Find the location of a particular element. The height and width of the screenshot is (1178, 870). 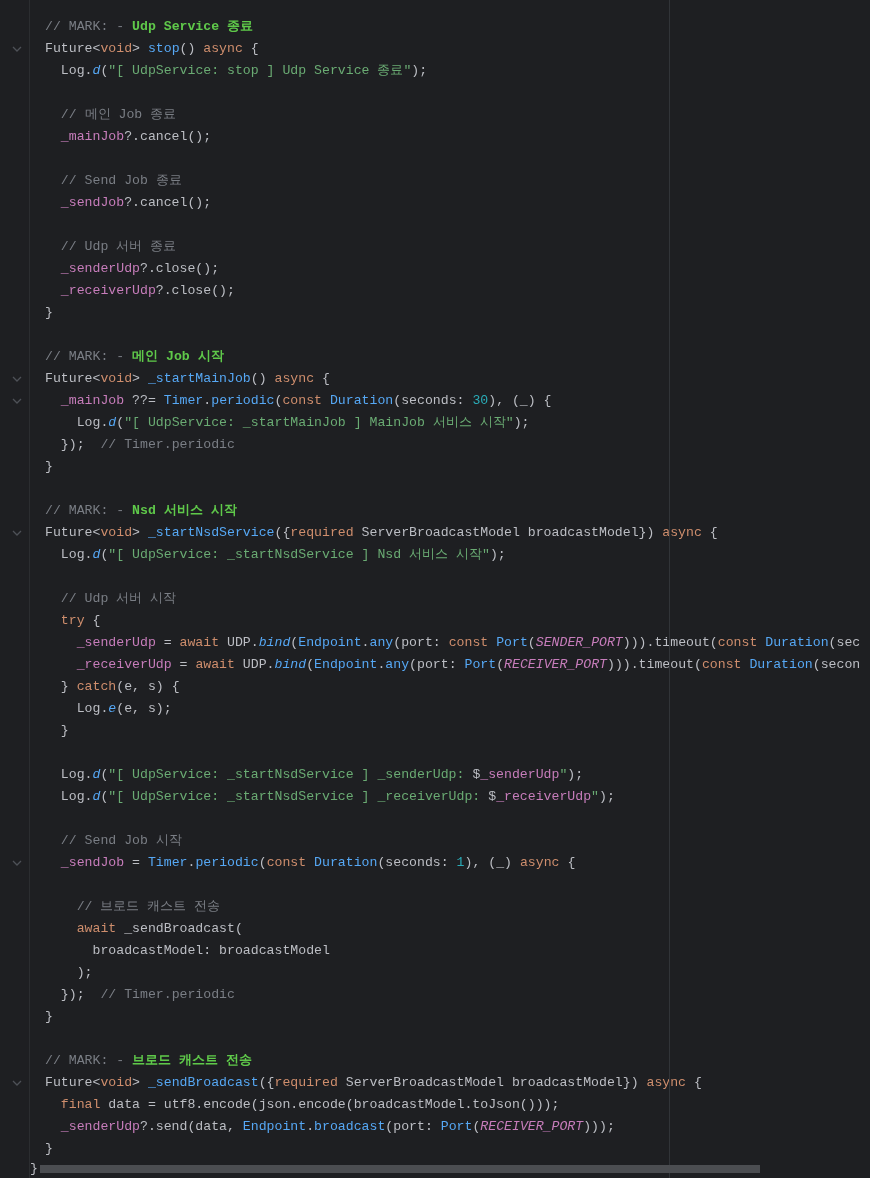

code-line: // MARK: - 메인 Job 시작 is located at coordinates (134, 357).